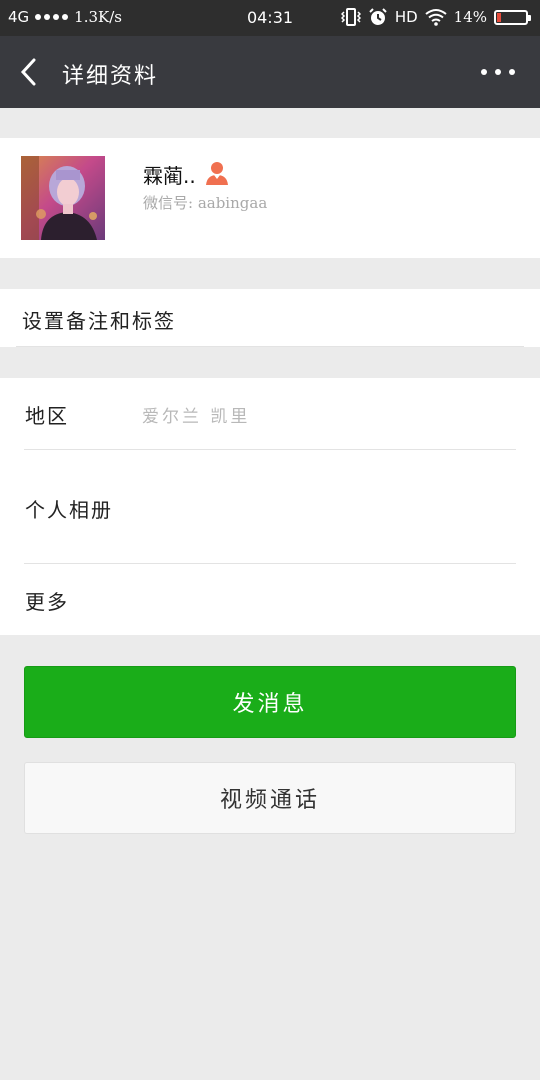  What do you see at coordinates (47, 416) in the screenshot?
I see `region-label: 地区` at bounding box center [47, 416].